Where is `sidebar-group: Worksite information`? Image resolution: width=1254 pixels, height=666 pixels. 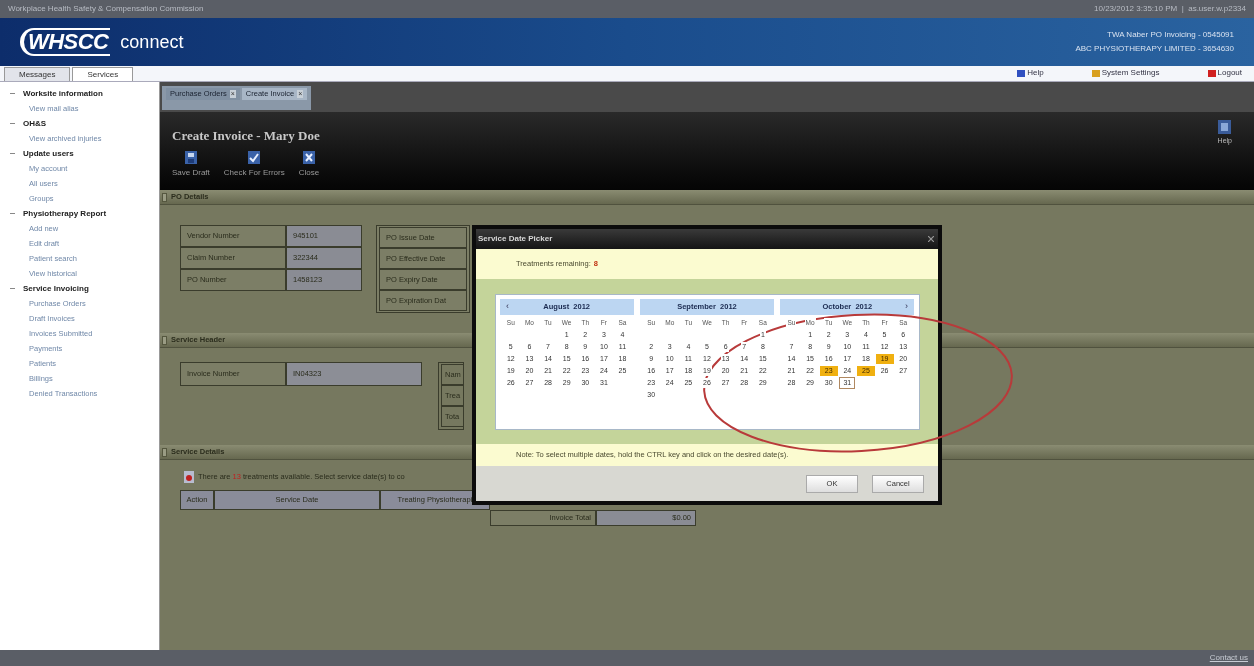
sidebar-group: Worksite information is located at coordinates (63, 93).